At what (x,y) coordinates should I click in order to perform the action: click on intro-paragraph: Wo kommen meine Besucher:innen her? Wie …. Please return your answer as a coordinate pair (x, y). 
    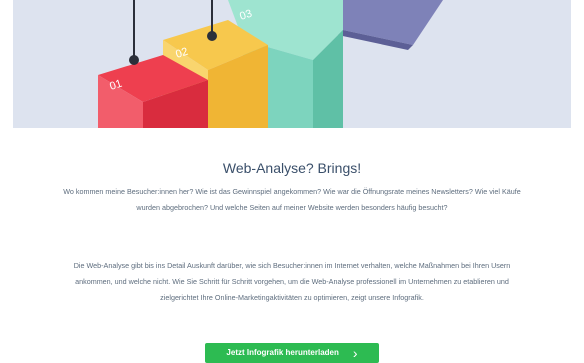
    Looking at the image, I should click on (292, 199).